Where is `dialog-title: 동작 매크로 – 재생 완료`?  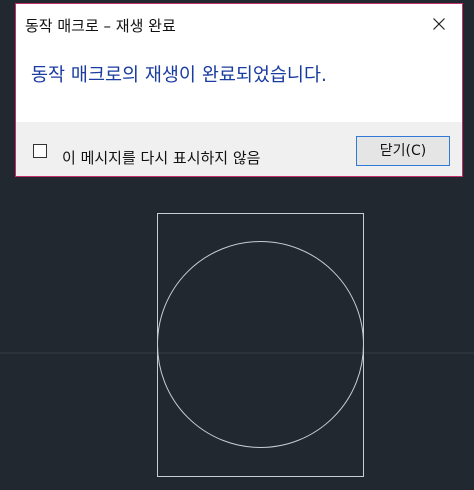
dialog-title: 동작 매크로 – 재생 완료 is located at coordinates (100, 26).